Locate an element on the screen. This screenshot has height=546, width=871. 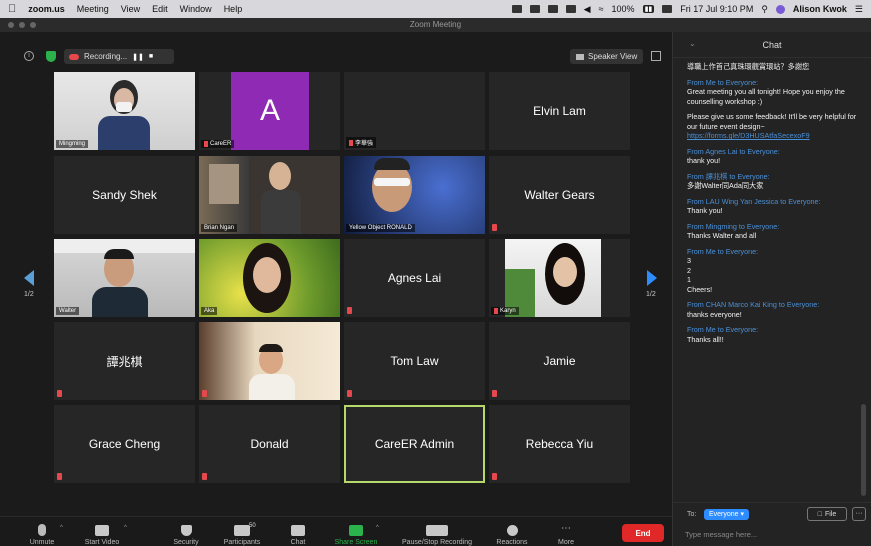
more-button: ⋯ More is located at coordinates (566, 531).